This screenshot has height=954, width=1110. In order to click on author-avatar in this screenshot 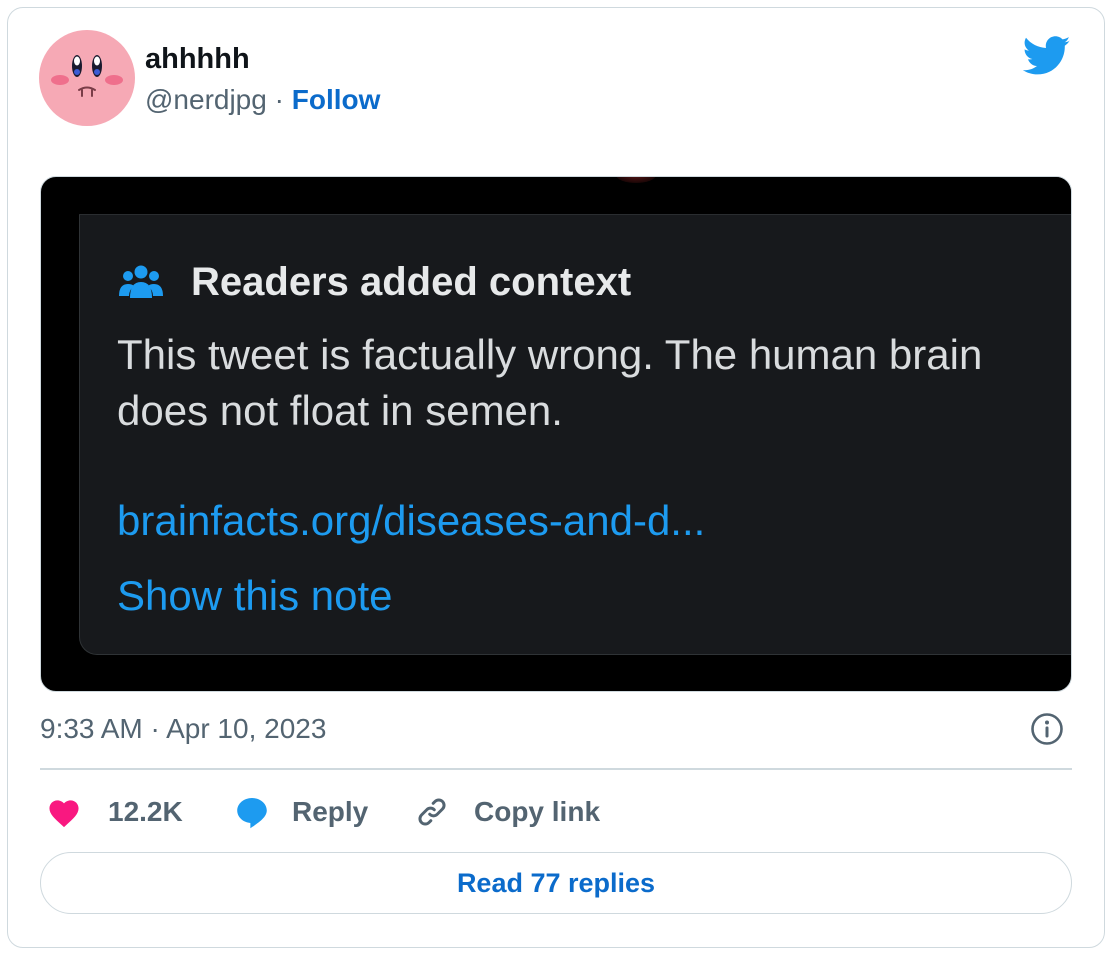, I will do `click(87, 78)`.